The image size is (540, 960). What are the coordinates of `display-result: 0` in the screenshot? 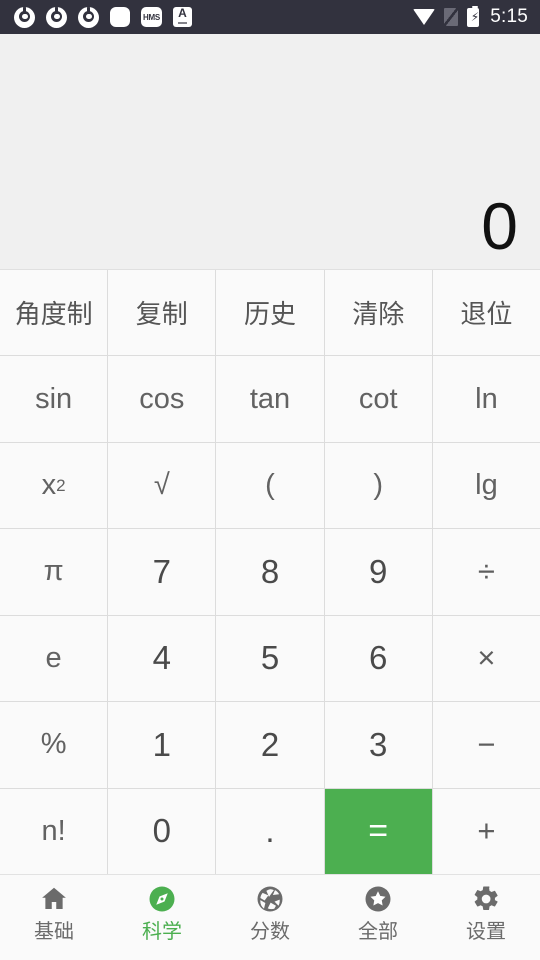 It's located at (499, 226).